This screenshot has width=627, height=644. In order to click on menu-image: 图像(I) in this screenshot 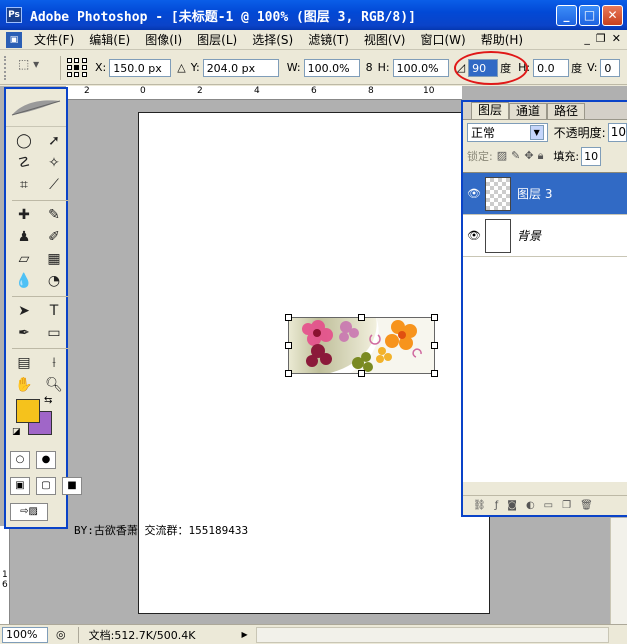, I will do `click(165, 39)`.